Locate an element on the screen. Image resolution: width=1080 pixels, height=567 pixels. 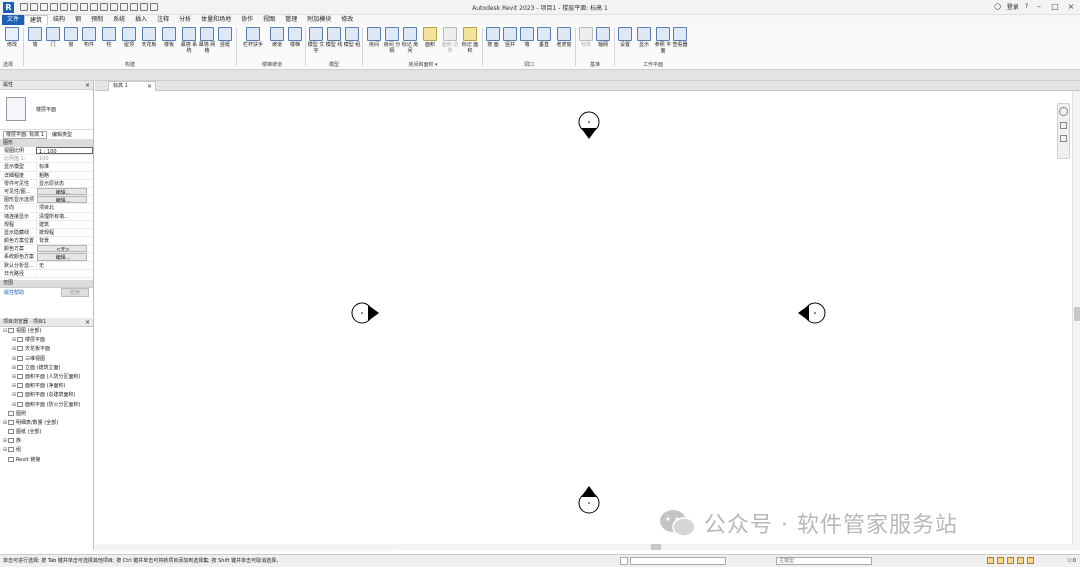
properties-help-link: 属性帮助 is located at coordinates (14, 292).